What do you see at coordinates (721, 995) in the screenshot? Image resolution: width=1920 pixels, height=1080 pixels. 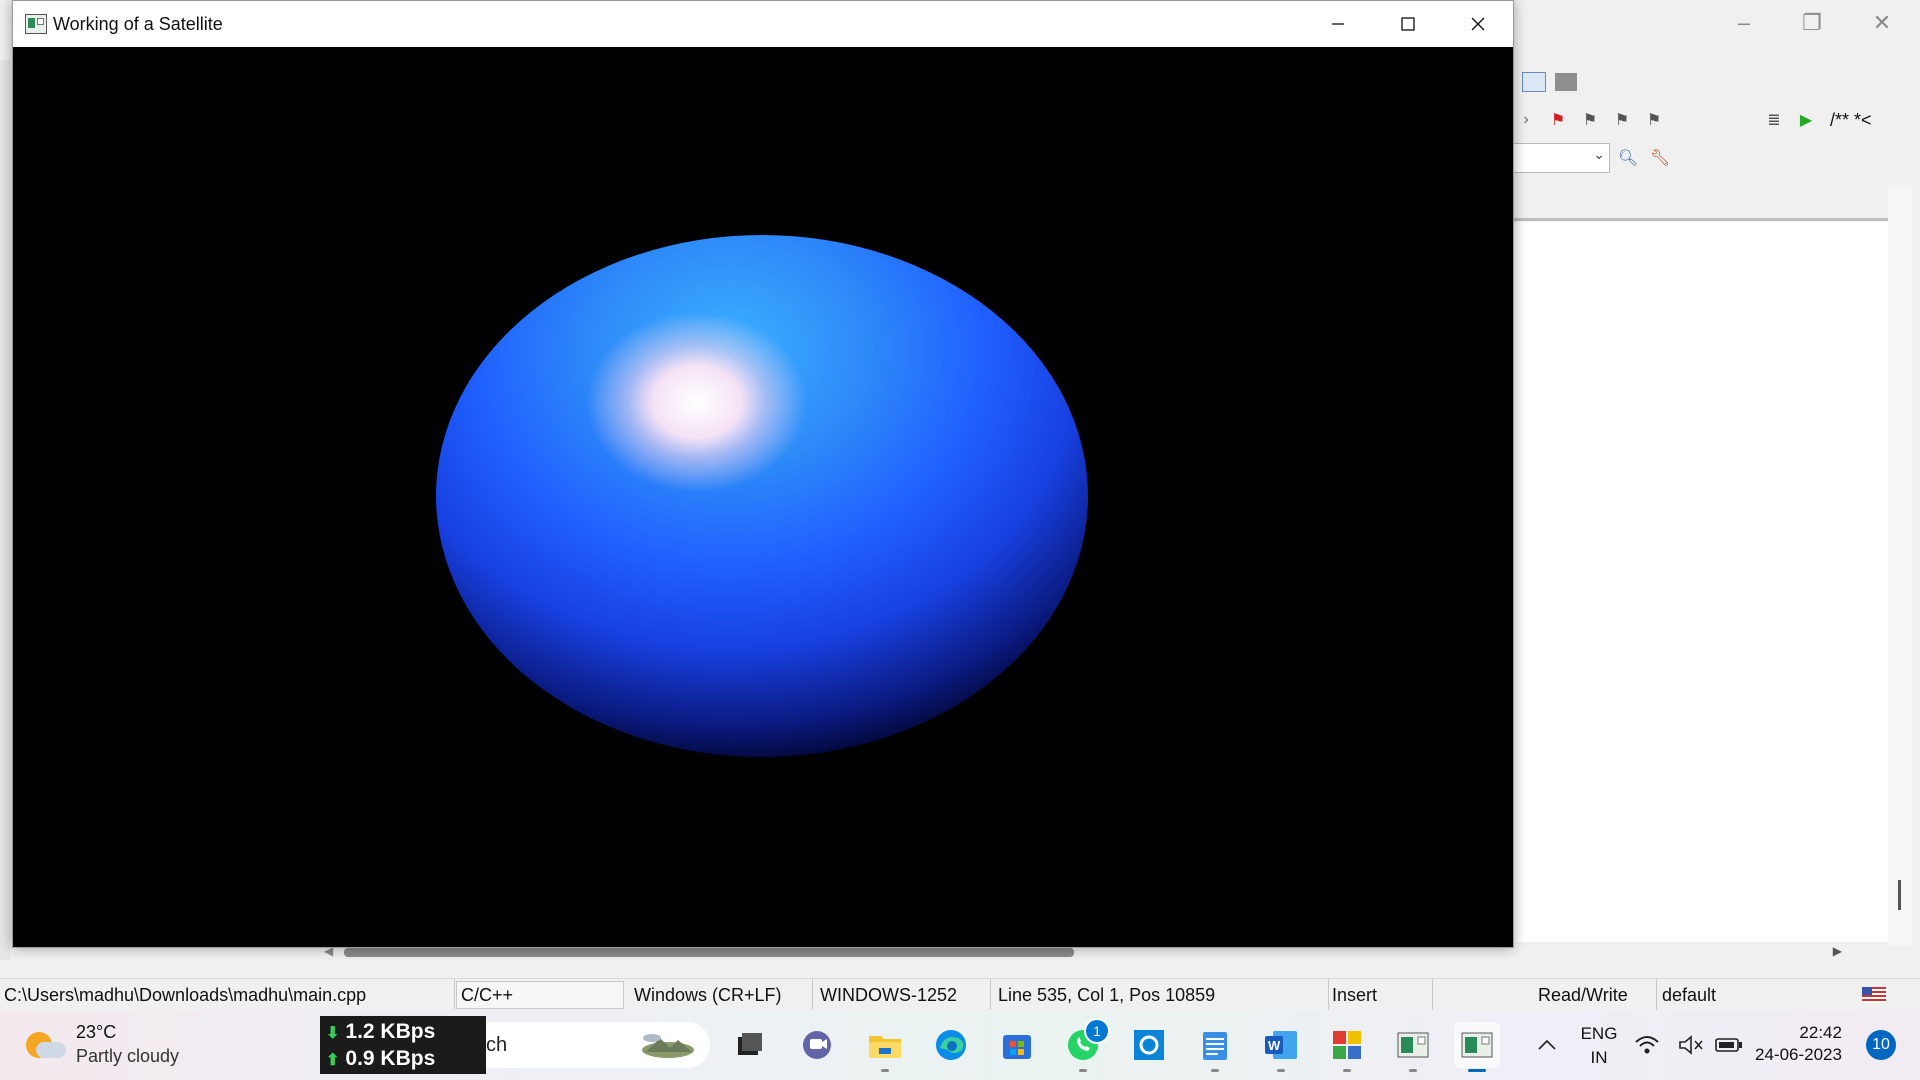 I see `status-eol: Windows (CR+LF)` at bounding box center [721, 995].